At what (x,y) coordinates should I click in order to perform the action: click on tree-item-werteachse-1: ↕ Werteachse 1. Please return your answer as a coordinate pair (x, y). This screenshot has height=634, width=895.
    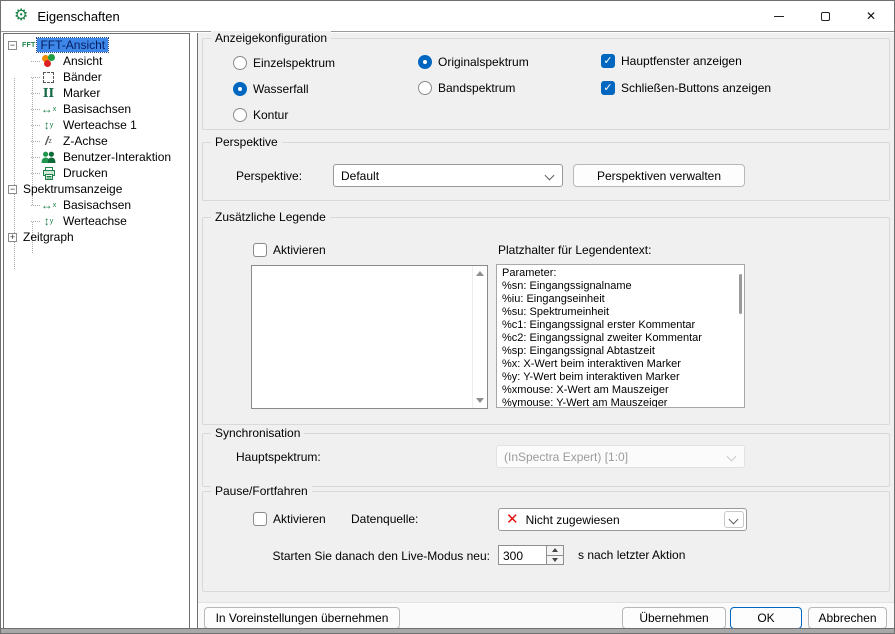
    Looking at the image, I should click on (84, 125).